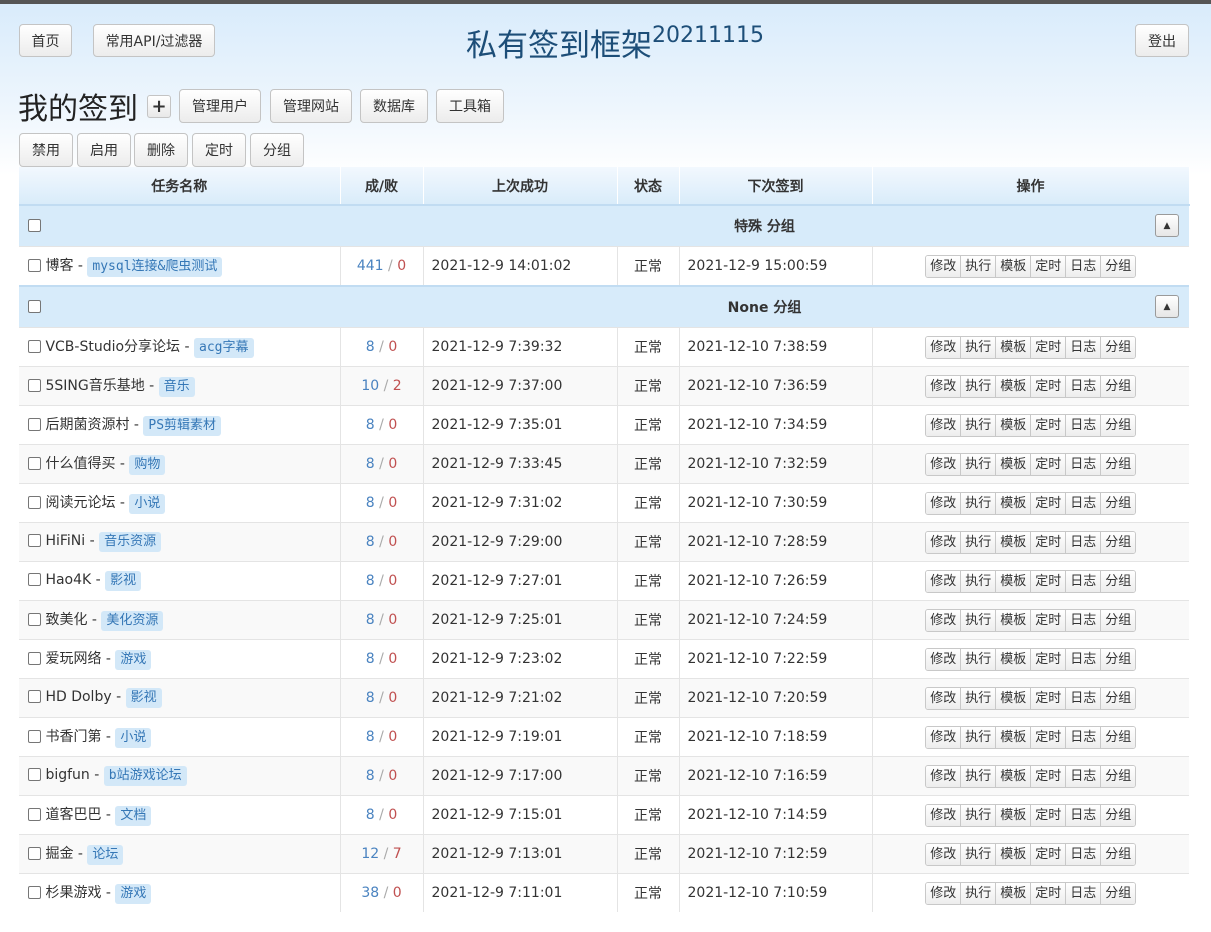  Describe the element at coordinates (1167, 306) in the screenshot. I see `collapse-up-icon: ▲` at that location.